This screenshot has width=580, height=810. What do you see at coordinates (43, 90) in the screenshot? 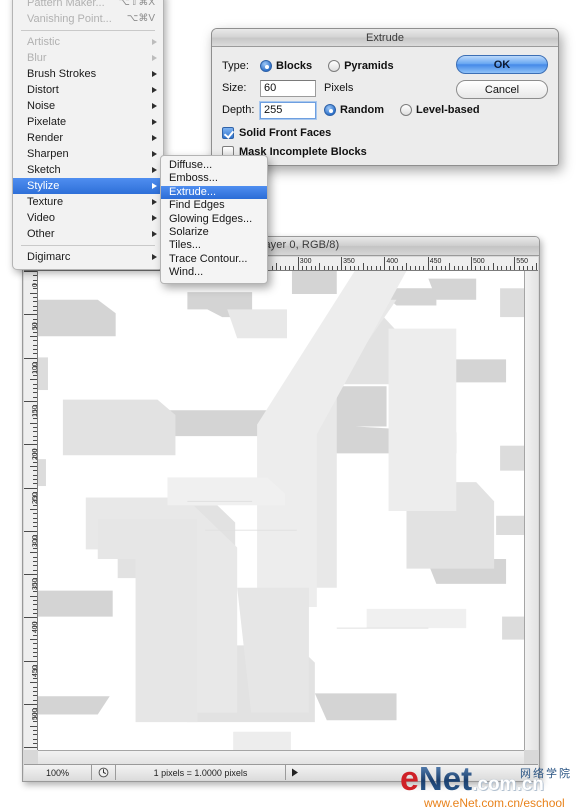
I see `menu-item-label: Distort` at bounding box center [43, 90].